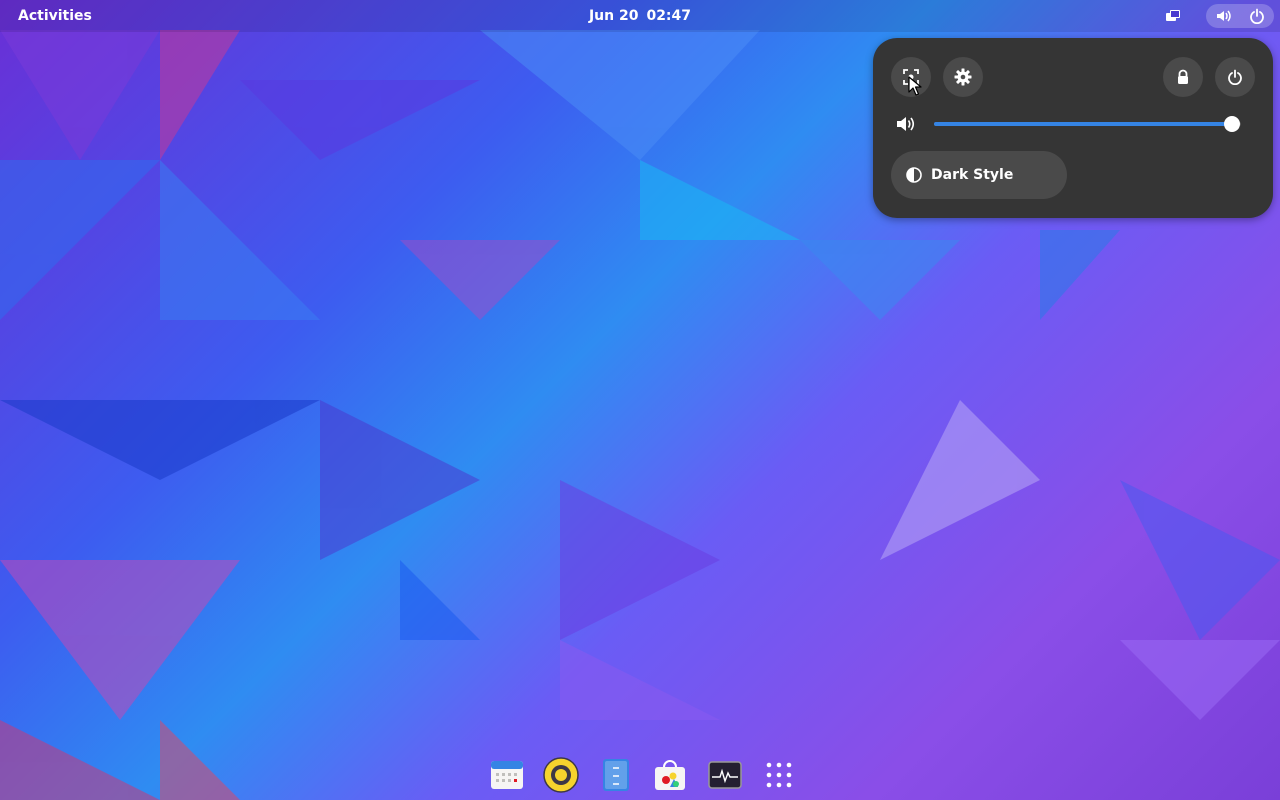 The height and width of the screenshot is (800, 1280). Describe the element at coordinates (914, 175) in the screenshot. I see `dark-style-icon` at that location.